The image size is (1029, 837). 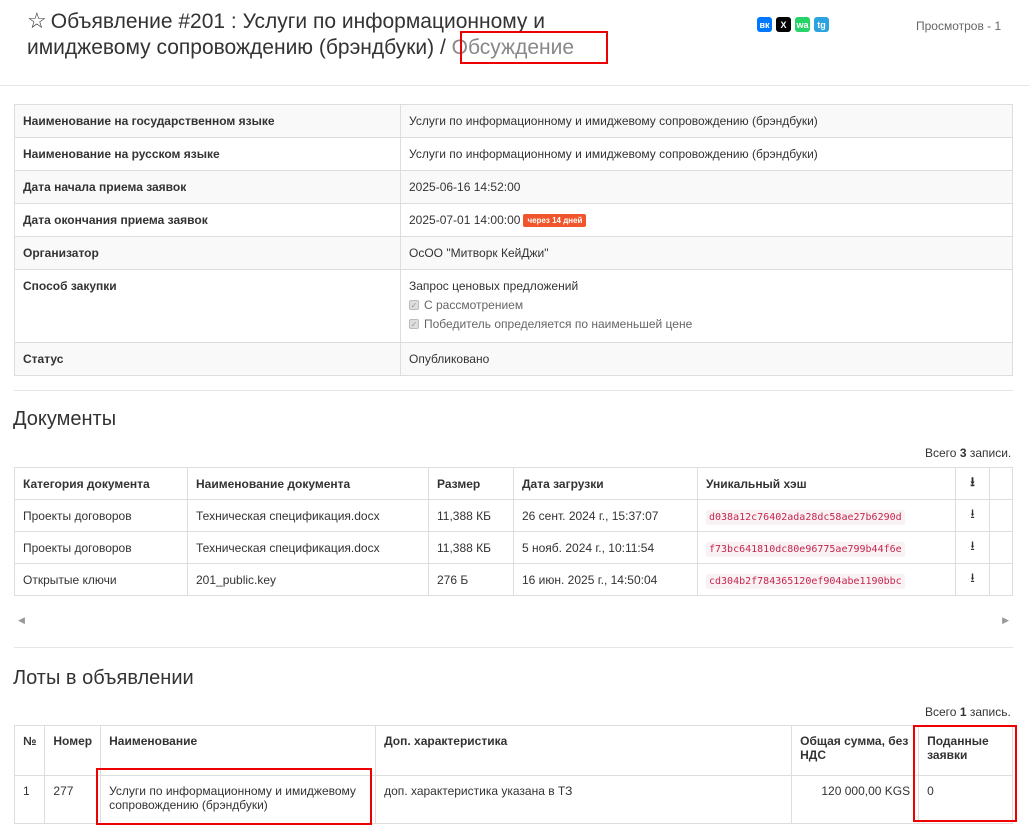 I want to click on info-row: Организатор ОсОО "Митворк КейДжи", so click(x=513, y=253).